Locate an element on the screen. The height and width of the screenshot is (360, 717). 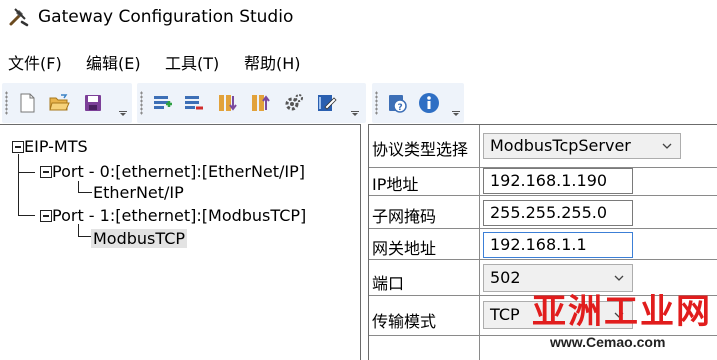
protocol-select: ModbusTcpServer is located at coordinates (582, 146).